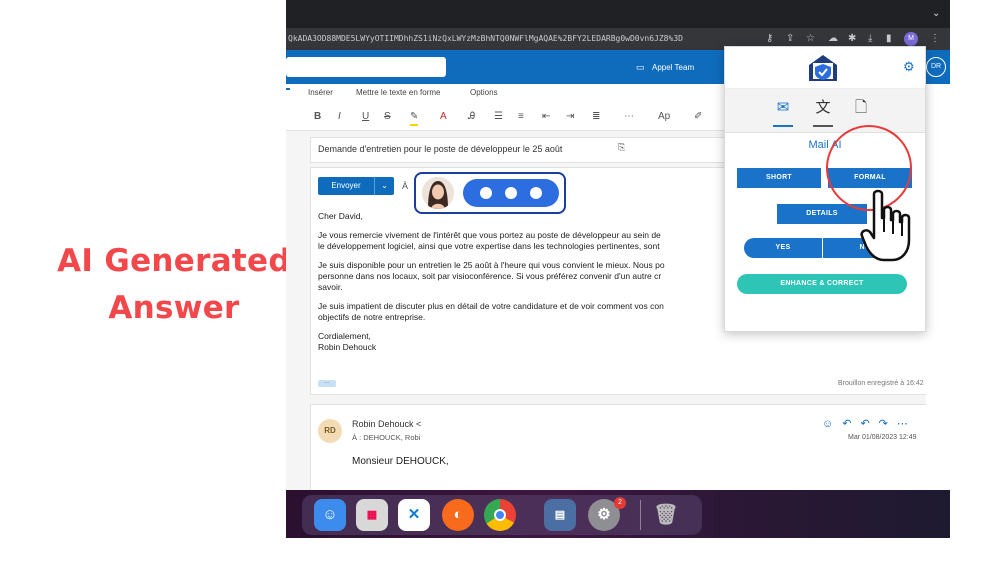 The image size is (1000, 563). What do you see at coordinates (498, 117) in the screenshot?
I see `bullets-icon: ☰` at bounding box center [498, 117].